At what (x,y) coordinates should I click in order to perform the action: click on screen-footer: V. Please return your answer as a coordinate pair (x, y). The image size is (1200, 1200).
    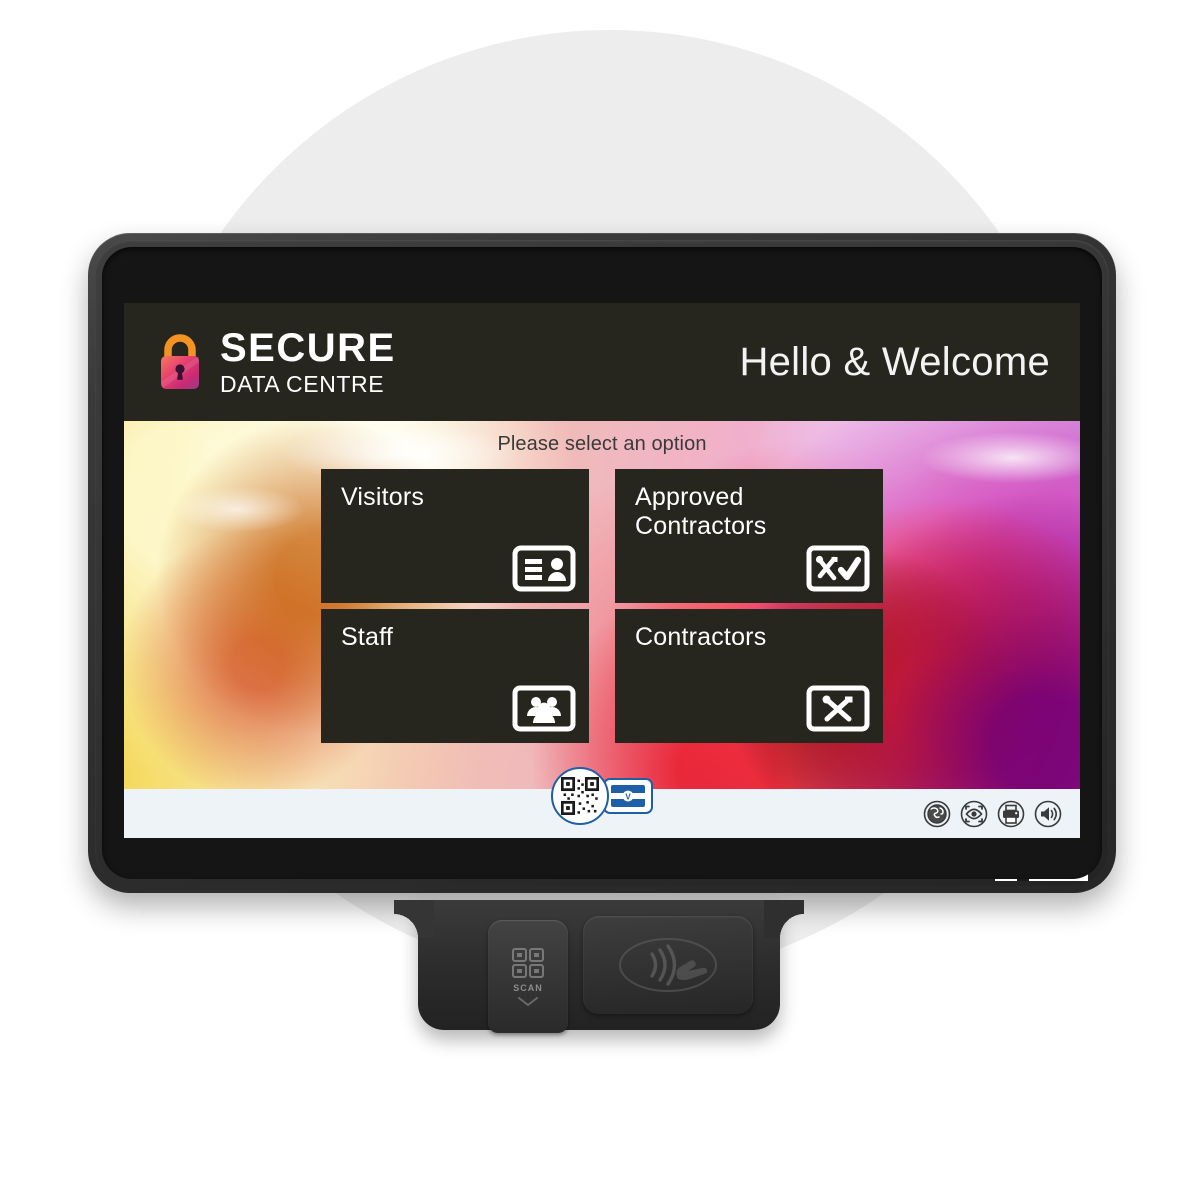
    Looking at the image, I should click on (602, 802).